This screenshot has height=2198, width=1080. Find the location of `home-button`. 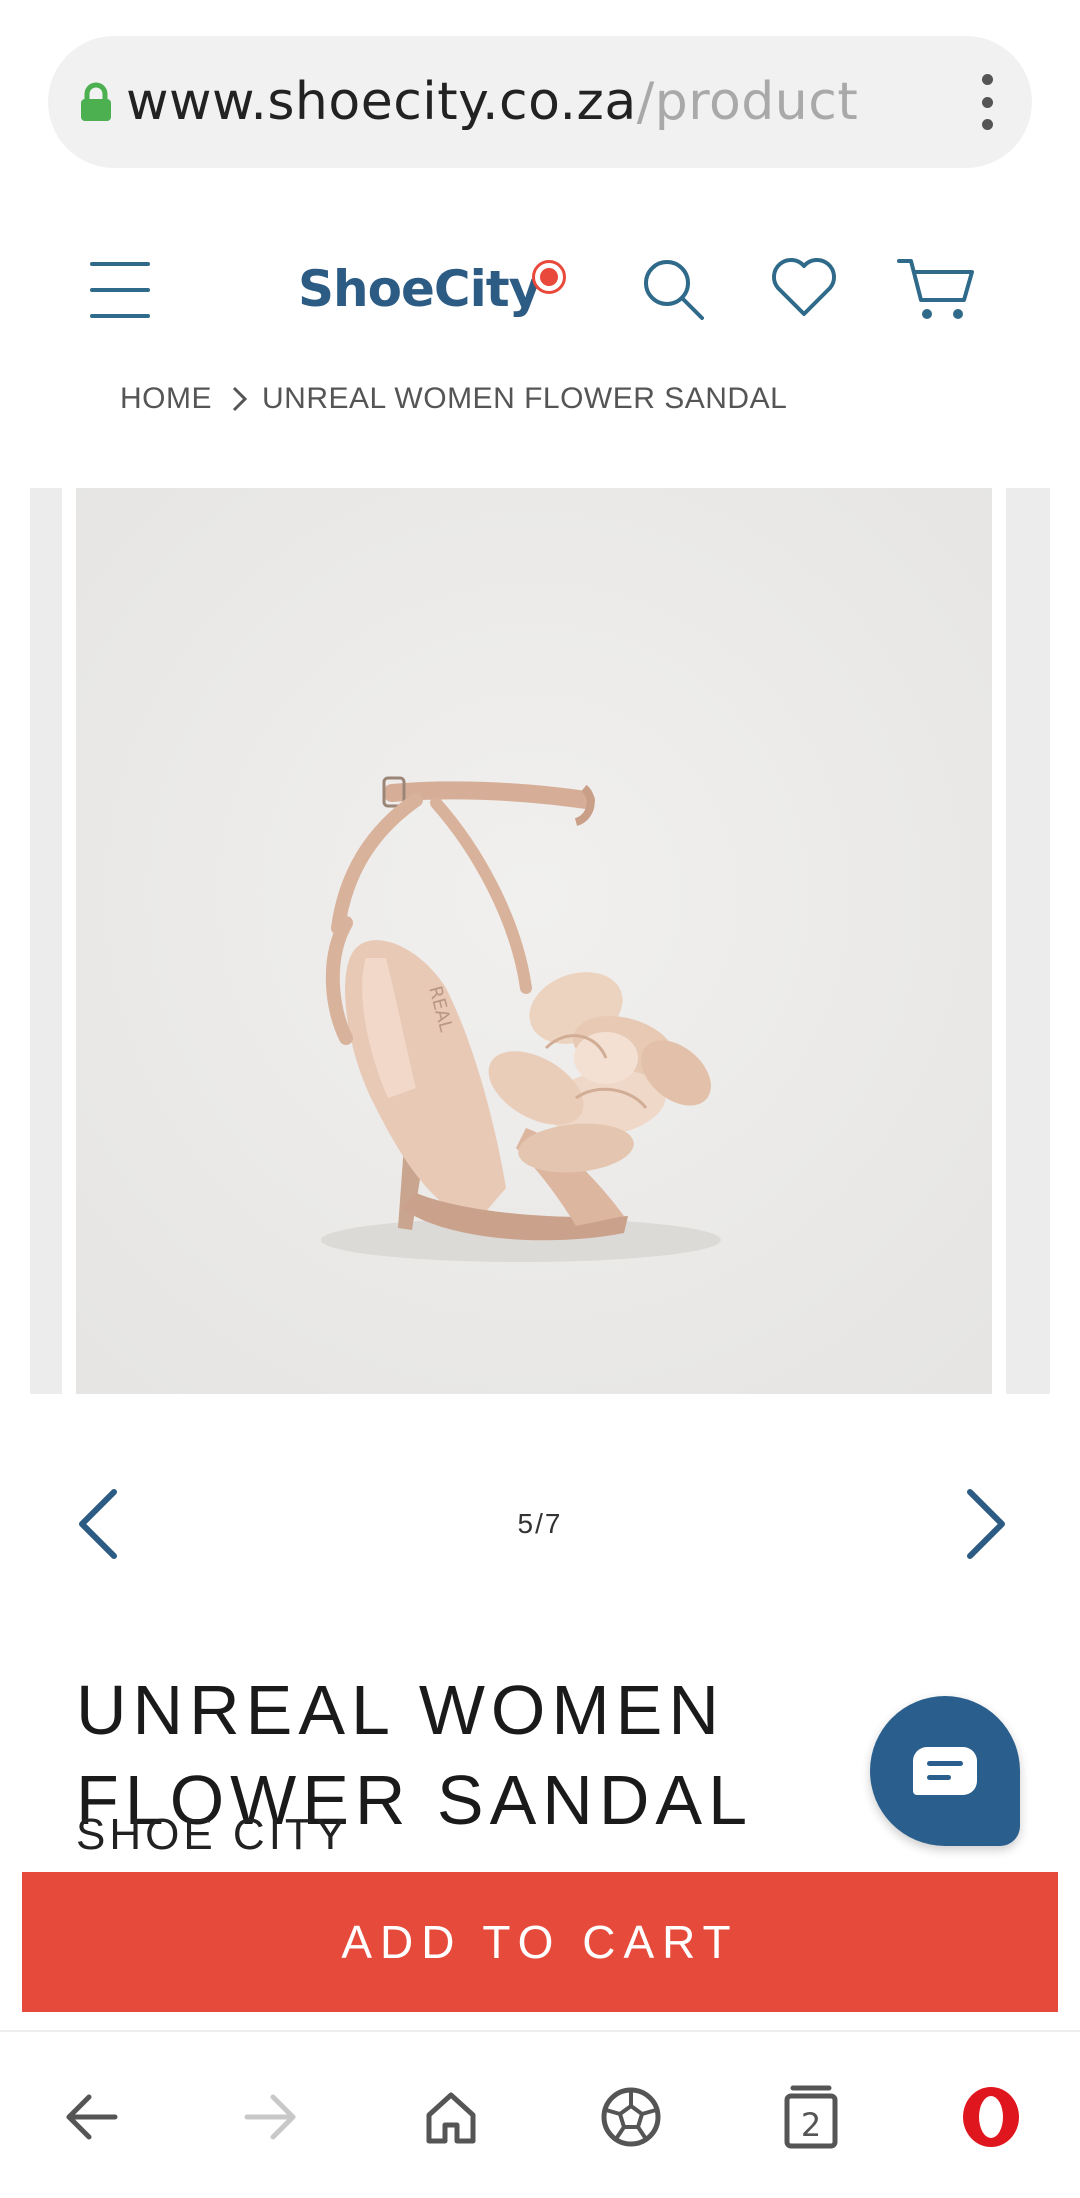

home-button is located at coordinates (451, 2117).